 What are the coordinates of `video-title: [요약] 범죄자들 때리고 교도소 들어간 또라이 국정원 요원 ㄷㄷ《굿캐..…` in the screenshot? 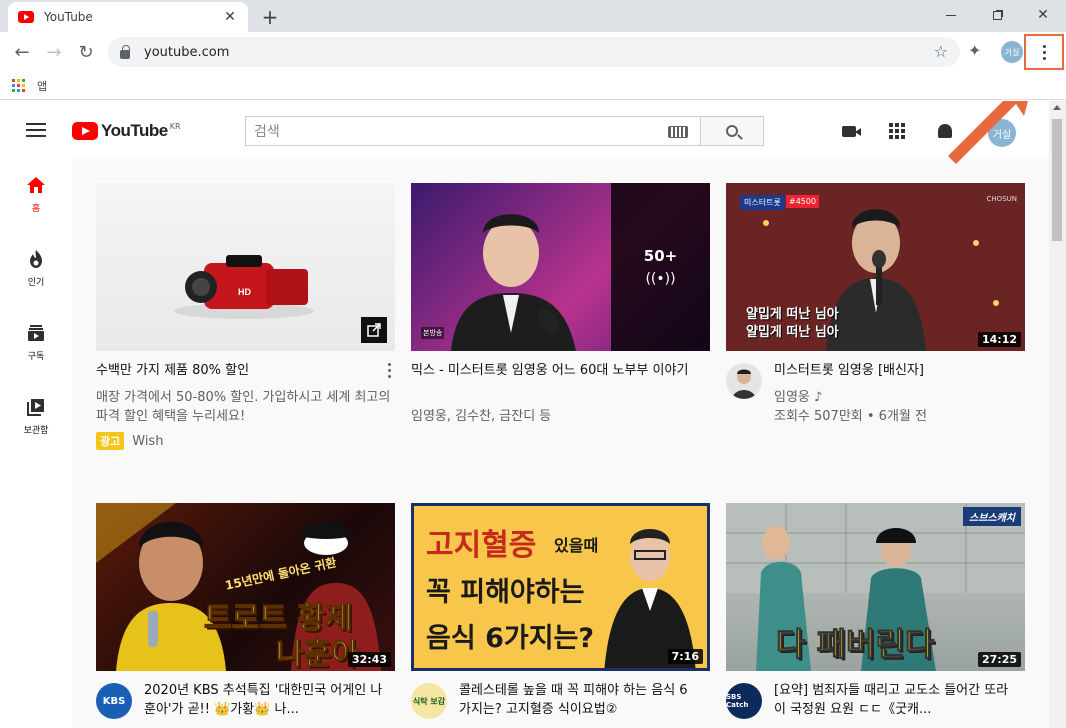 It's located at (894, 700).